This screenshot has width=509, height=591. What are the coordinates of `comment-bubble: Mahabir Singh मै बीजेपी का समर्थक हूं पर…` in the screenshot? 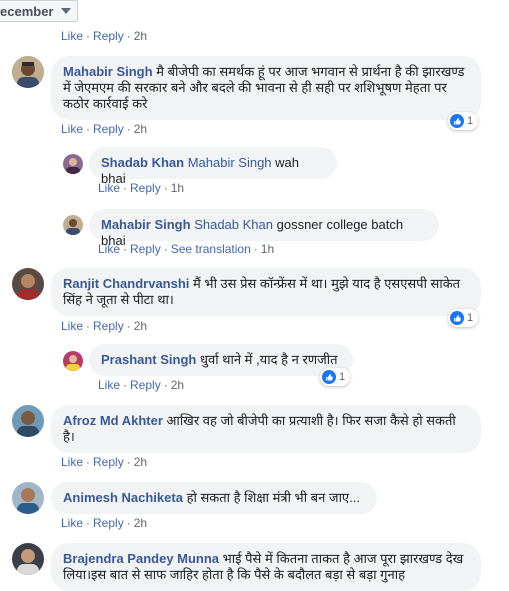 It's located at (266, 88).